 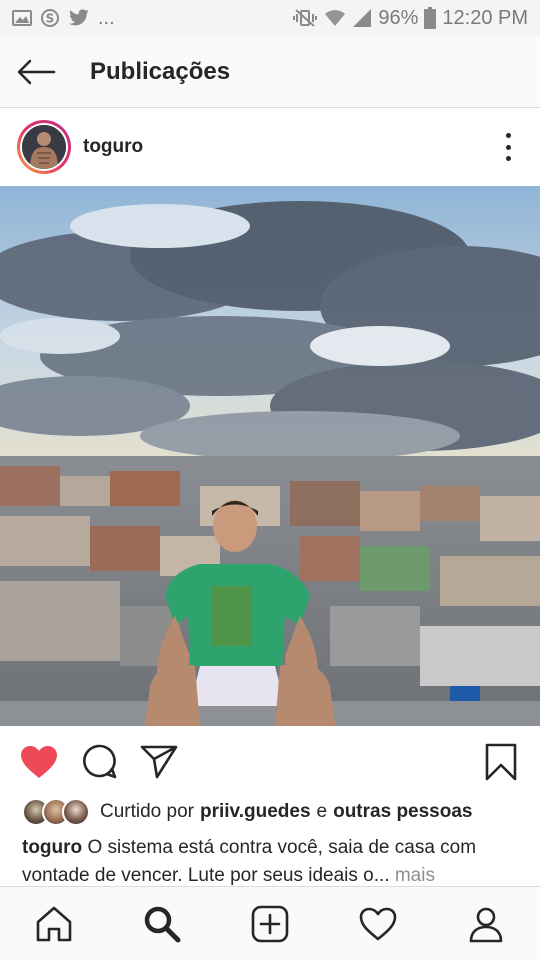 I want to click on bottom-nav, so click(x=270, y=923).